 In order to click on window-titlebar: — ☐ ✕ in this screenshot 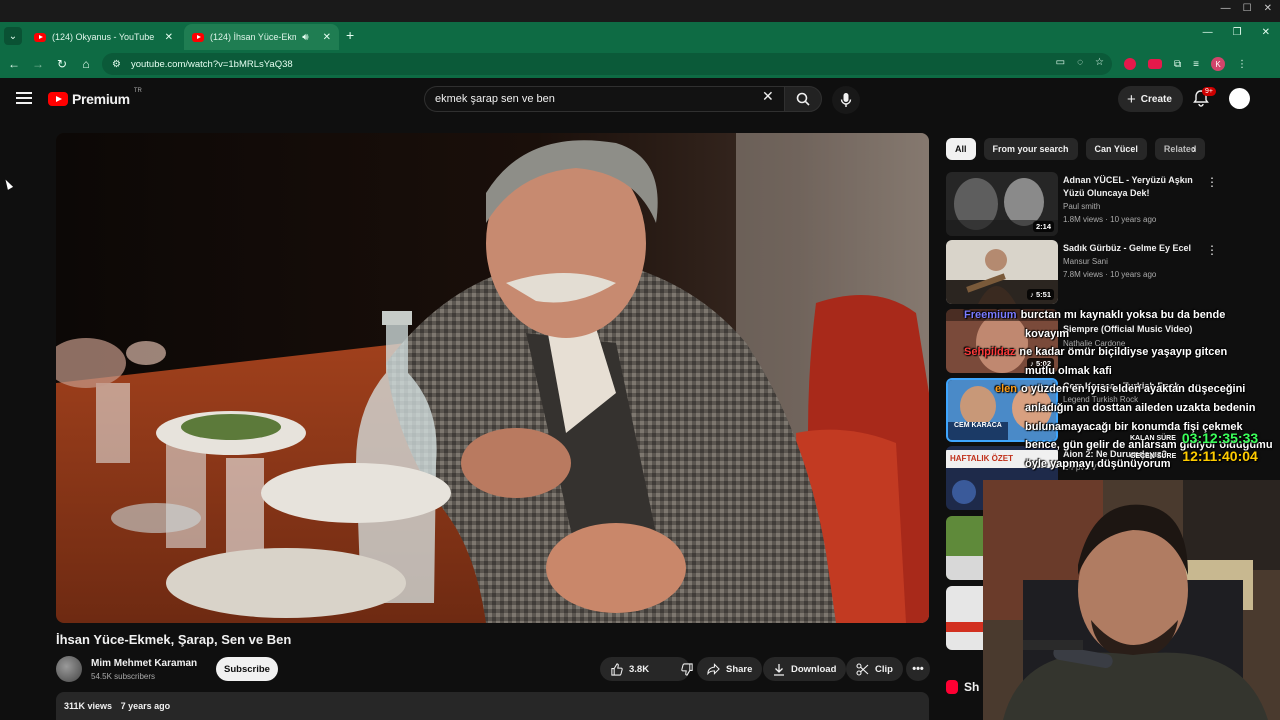, I will do `click(640, 11)`.